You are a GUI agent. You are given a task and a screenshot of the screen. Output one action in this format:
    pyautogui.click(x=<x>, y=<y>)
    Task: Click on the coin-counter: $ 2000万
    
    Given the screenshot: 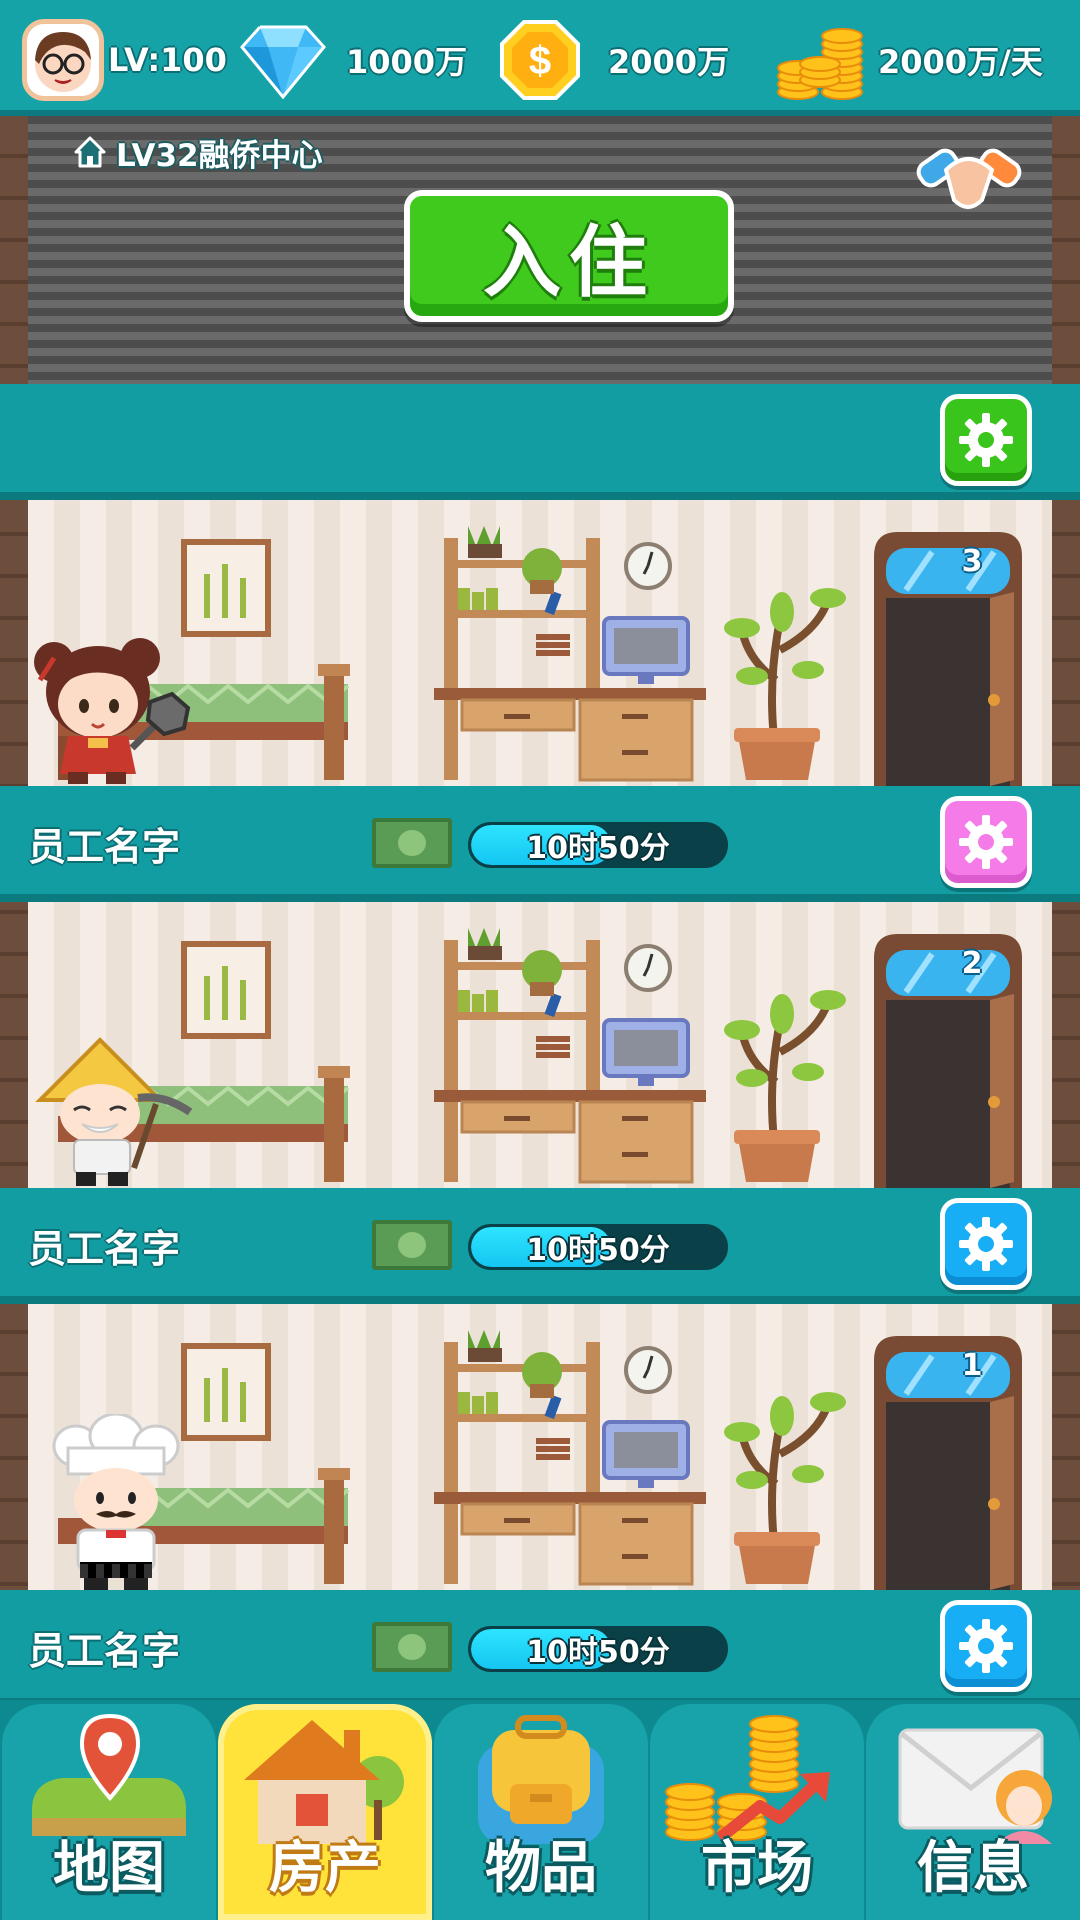 What is the action you would take?
    pyautogui.click(x=614, y=60)
    